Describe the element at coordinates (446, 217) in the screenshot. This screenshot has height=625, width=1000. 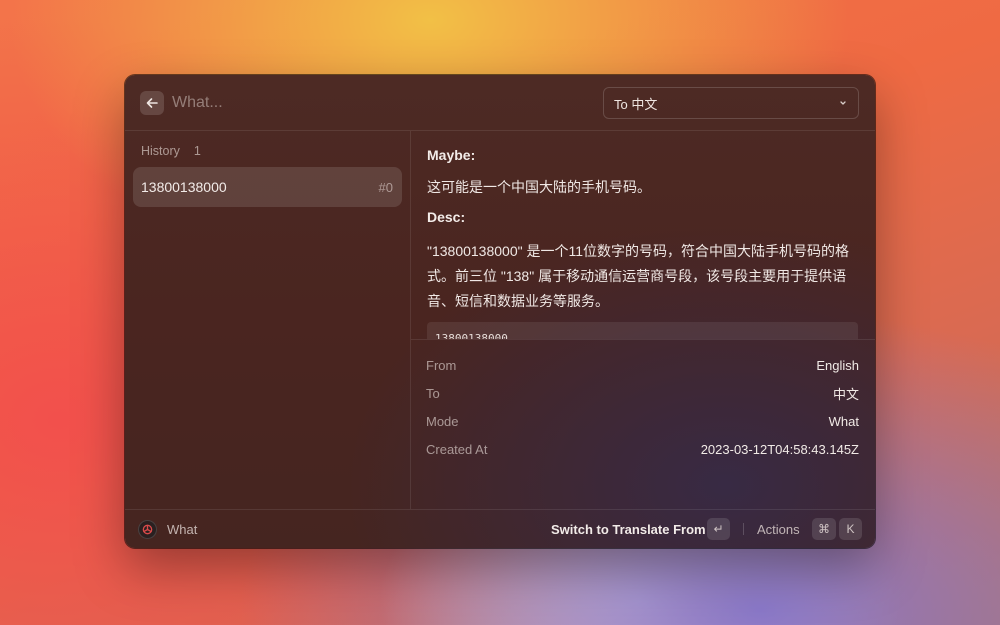
I see `desc-heading: Desc:` at that location.